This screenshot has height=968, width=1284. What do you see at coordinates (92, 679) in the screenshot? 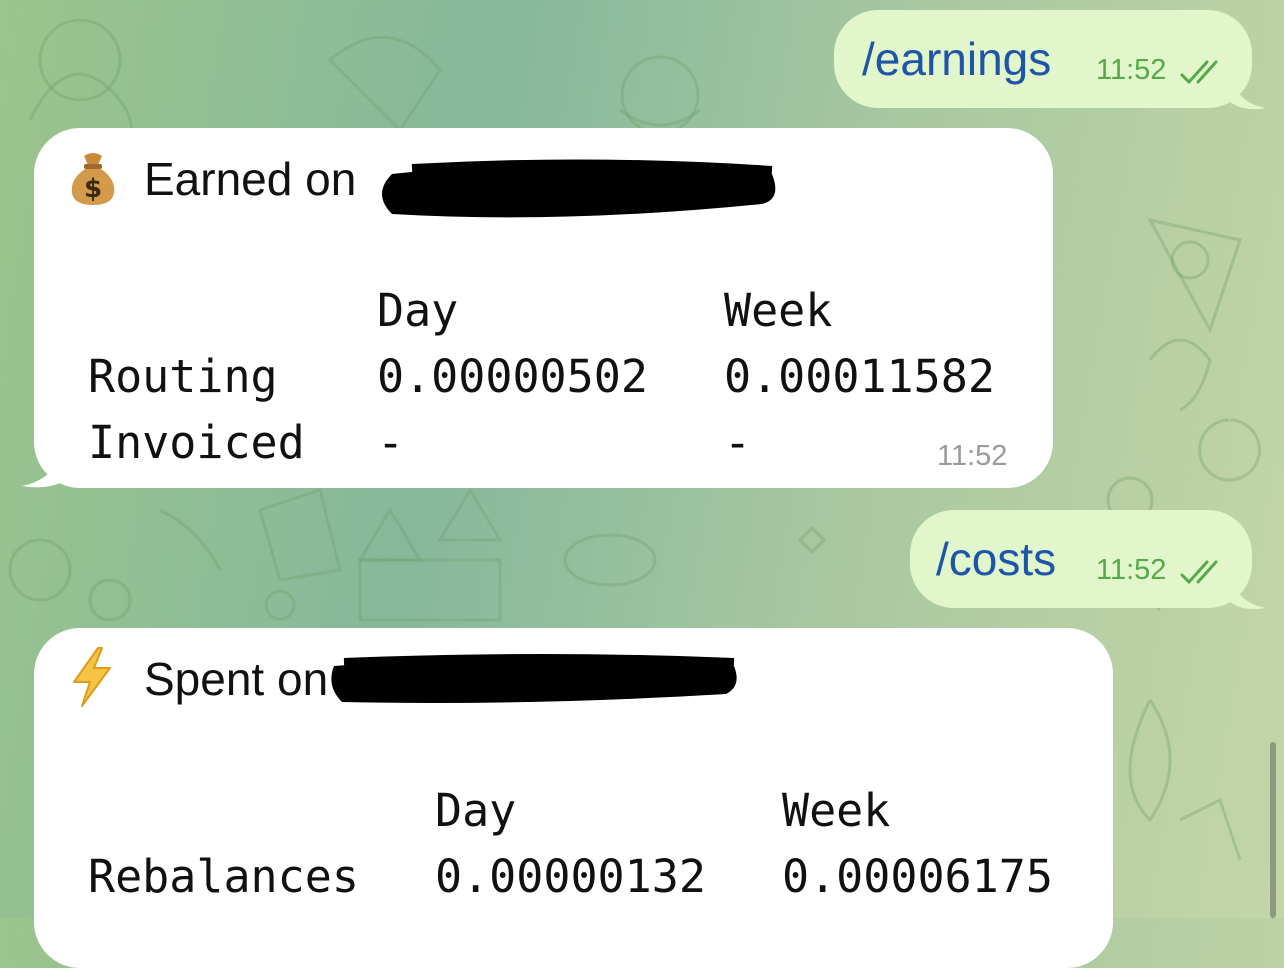
I see `lightning-icon` at bounding box center [92, 679].